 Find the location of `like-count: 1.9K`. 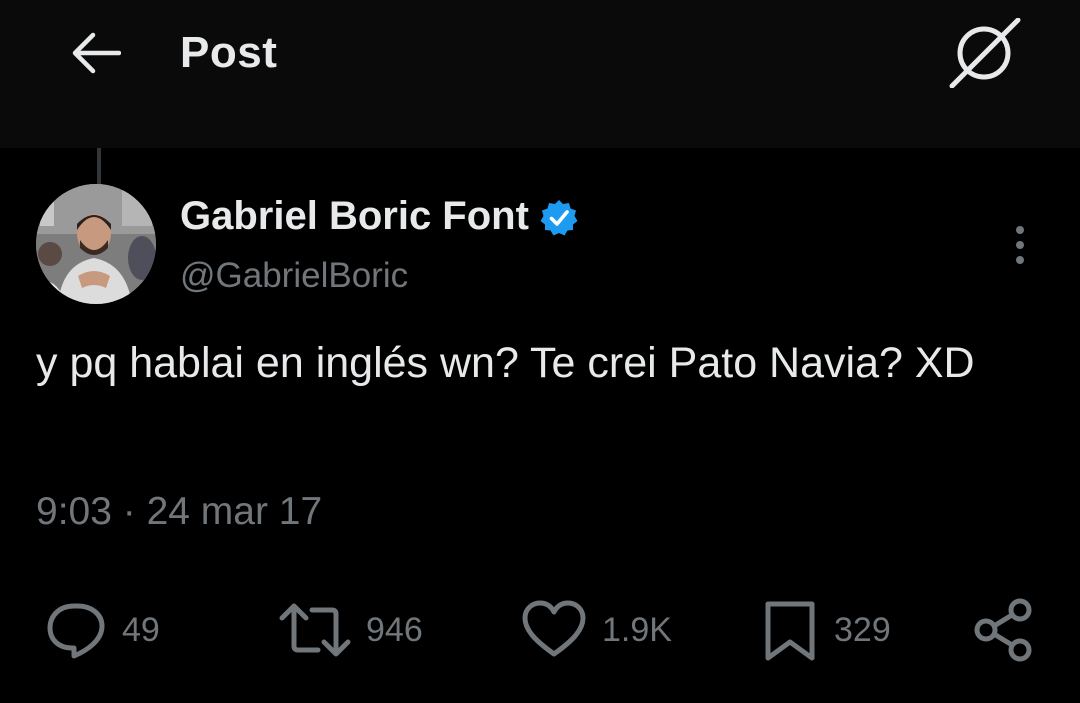

like-count: 1.9K is located at coordinates (637, 629).